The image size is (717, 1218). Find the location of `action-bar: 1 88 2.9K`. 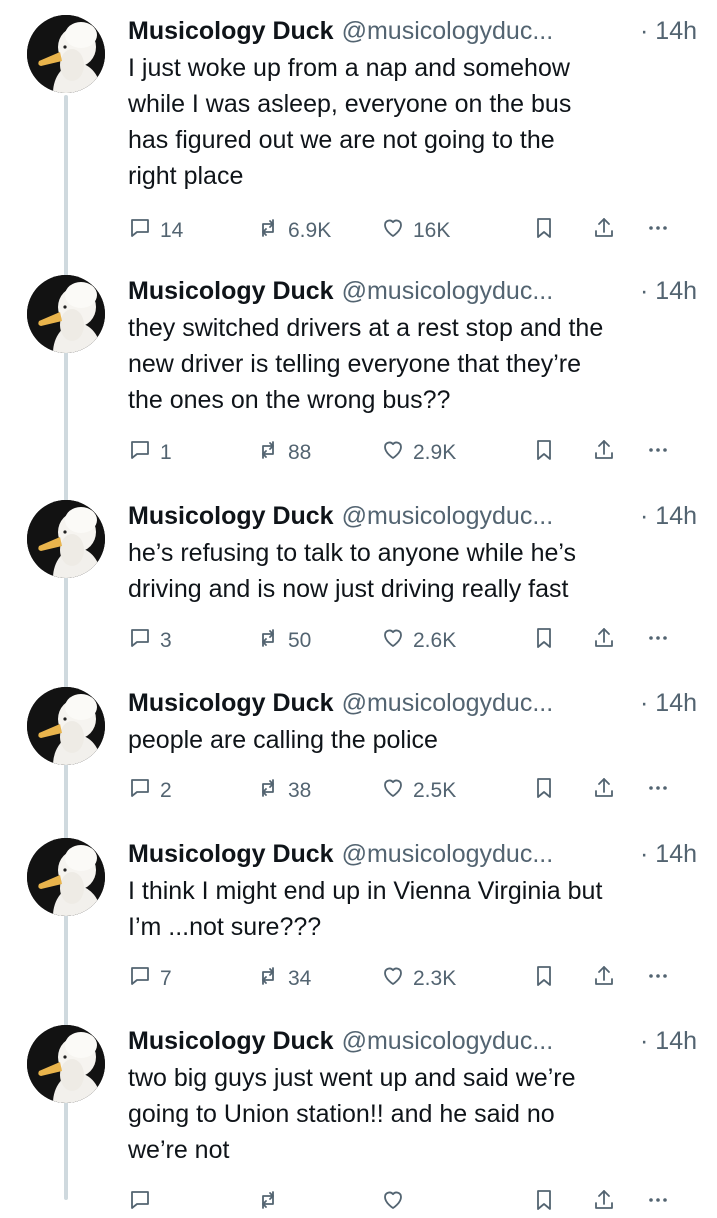

action-bar: 1 88 2.9K is located at coordinates (408, 453).